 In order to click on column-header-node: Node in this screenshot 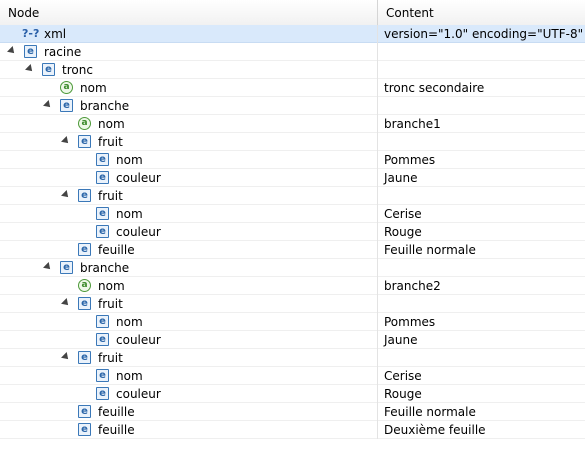, I will do `click(189, 12)`.